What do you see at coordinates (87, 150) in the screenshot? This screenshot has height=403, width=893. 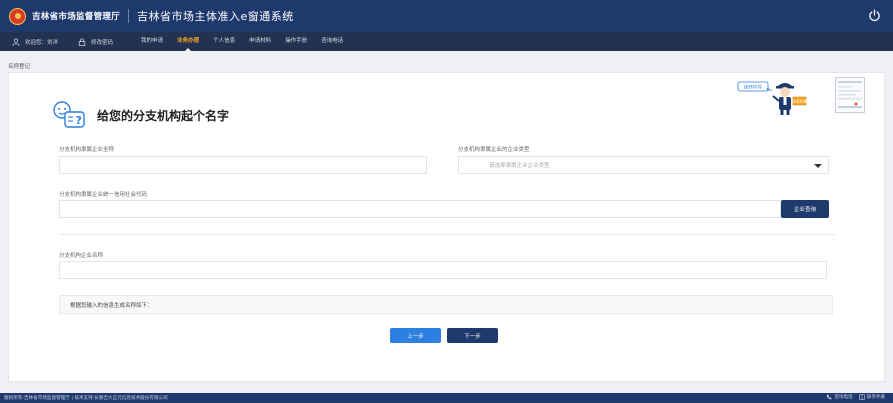 I see `parent-name-label: 分支机构隶属企业全称` at bounding box center [87, 150].